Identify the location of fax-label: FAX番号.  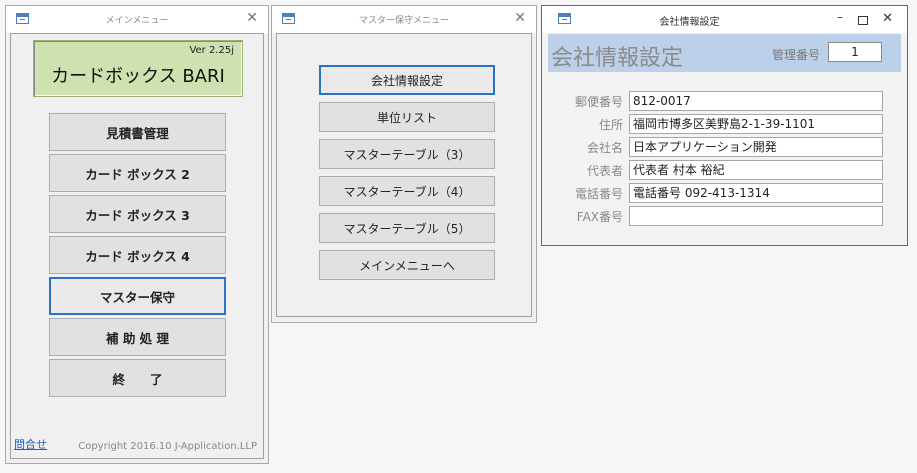
(599, 217).